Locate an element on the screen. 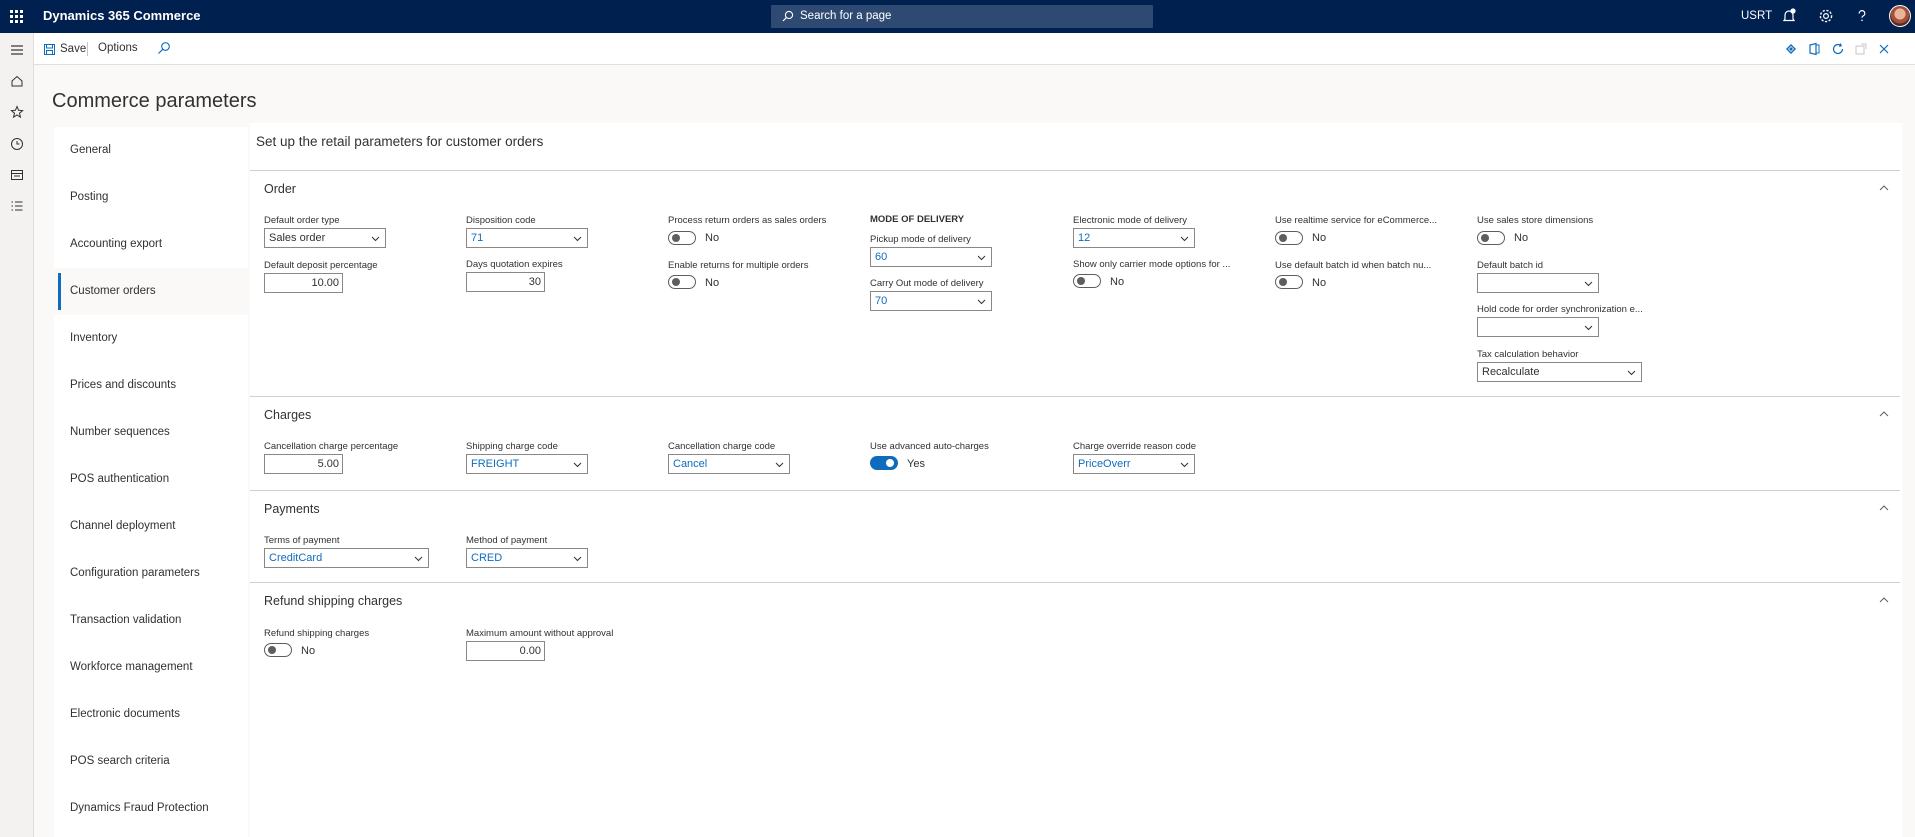 The height and width of the screenshot is (837, 1915). tab-customer-orders: Customer orders is located at coordinates (151, 291).